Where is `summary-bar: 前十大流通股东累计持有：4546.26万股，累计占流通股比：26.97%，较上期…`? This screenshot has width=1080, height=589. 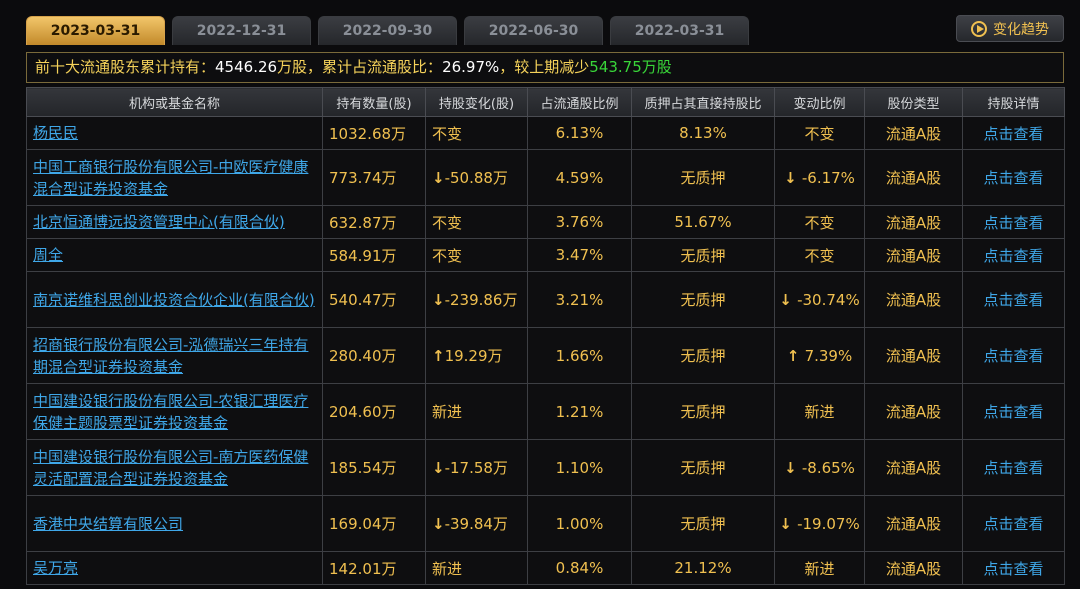
summary-bar: 前十大流通股东累计持有：4546.26万股，累计占流通股比：26.97%，较上期… is located at coordinates (545, 67).